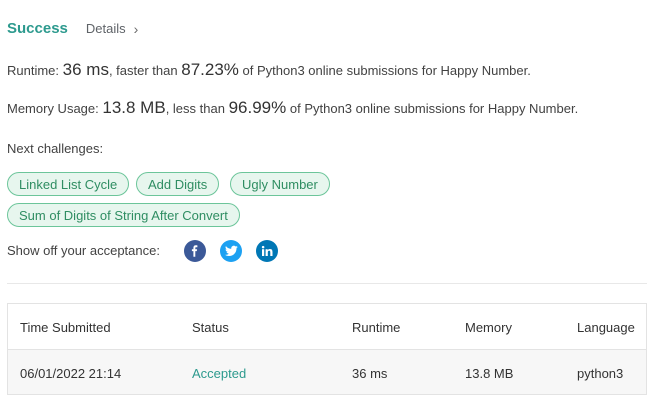 This screenshot has width=660, height=412. Describe the element at coordinates (71, 373) in the screenshot. I see `cell-time-submitted: 06/01/2022 21:14` at that location.